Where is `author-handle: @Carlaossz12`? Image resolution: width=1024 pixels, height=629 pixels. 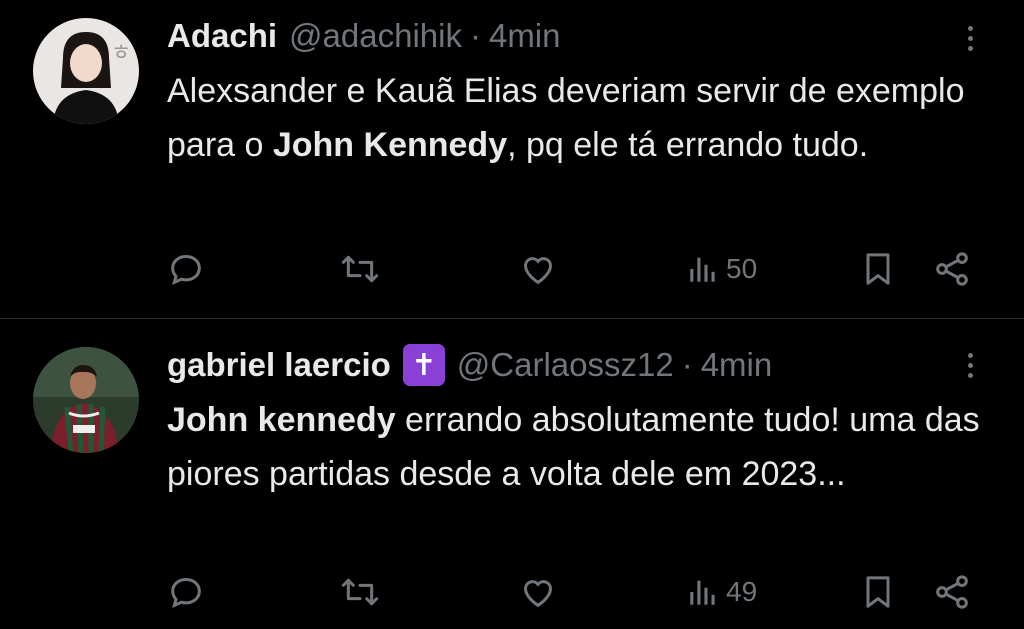 author-handle: @Carlaossz12 is located at coordinates (565, 365).